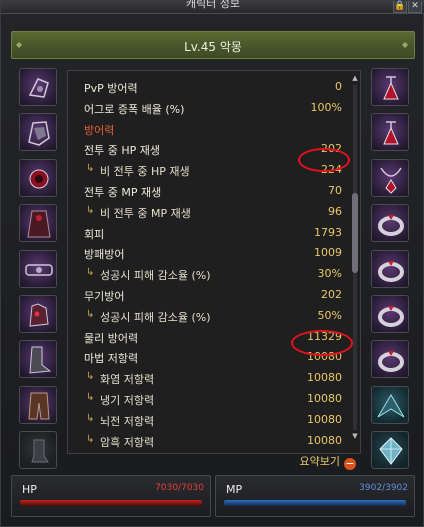 The image size is (424, 527). What do you see at coordinates (99, 130) in the screenshot?
I see `stat-label: 방어력` at bounding box center [99, 130].